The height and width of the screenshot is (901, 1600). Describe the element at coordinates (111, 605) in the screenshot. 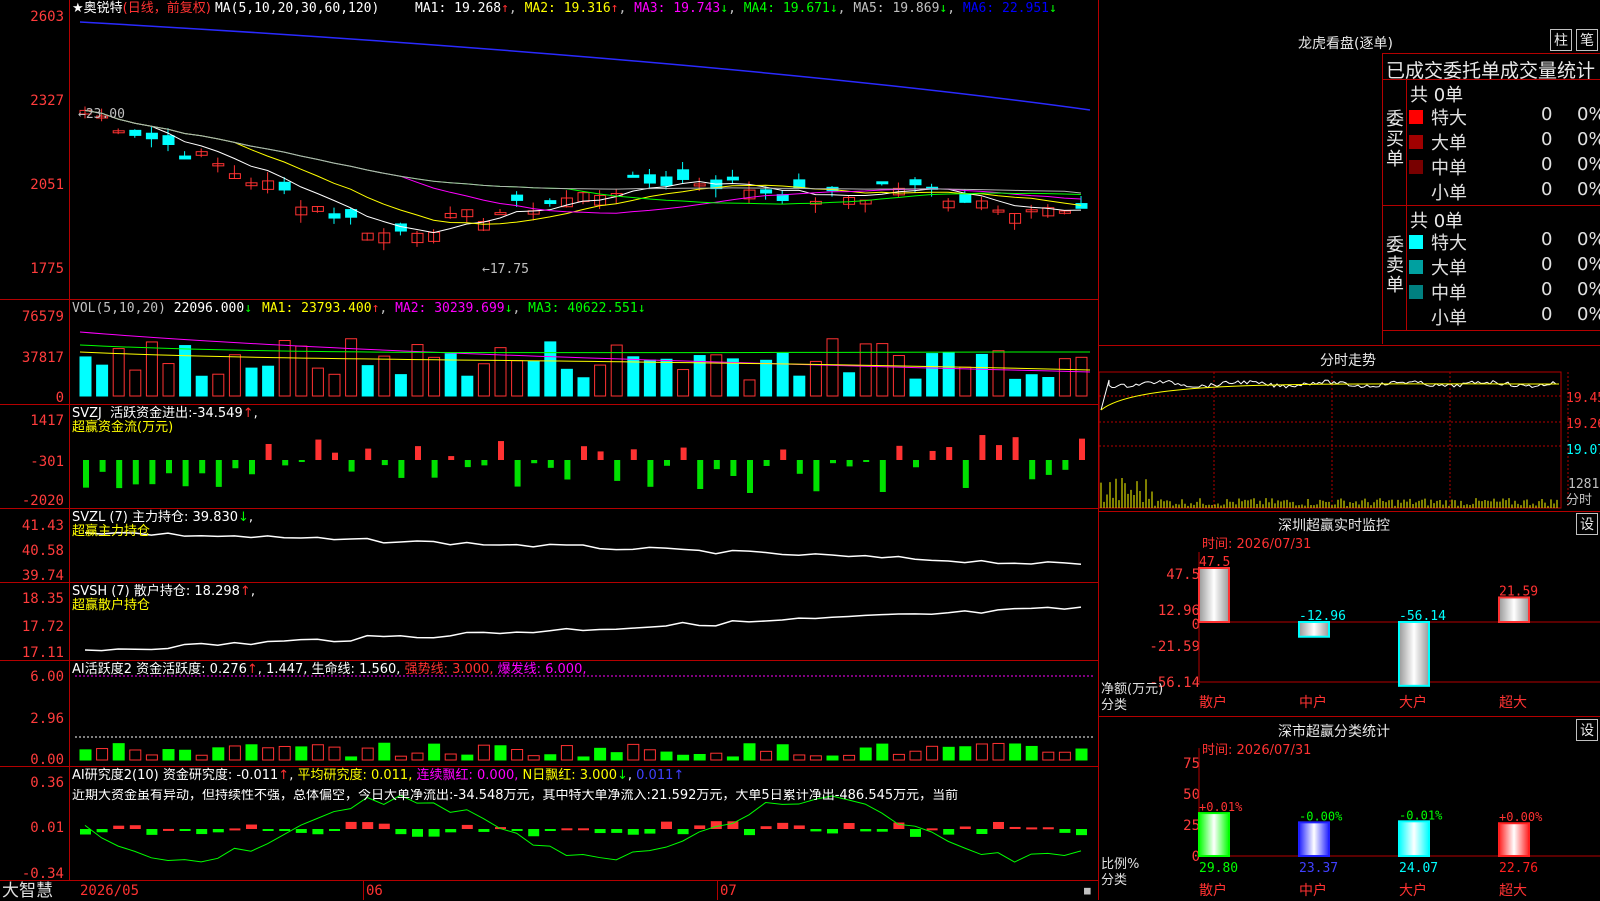

I see `svsh-subtitle: 超赢散户持仓` at that location.